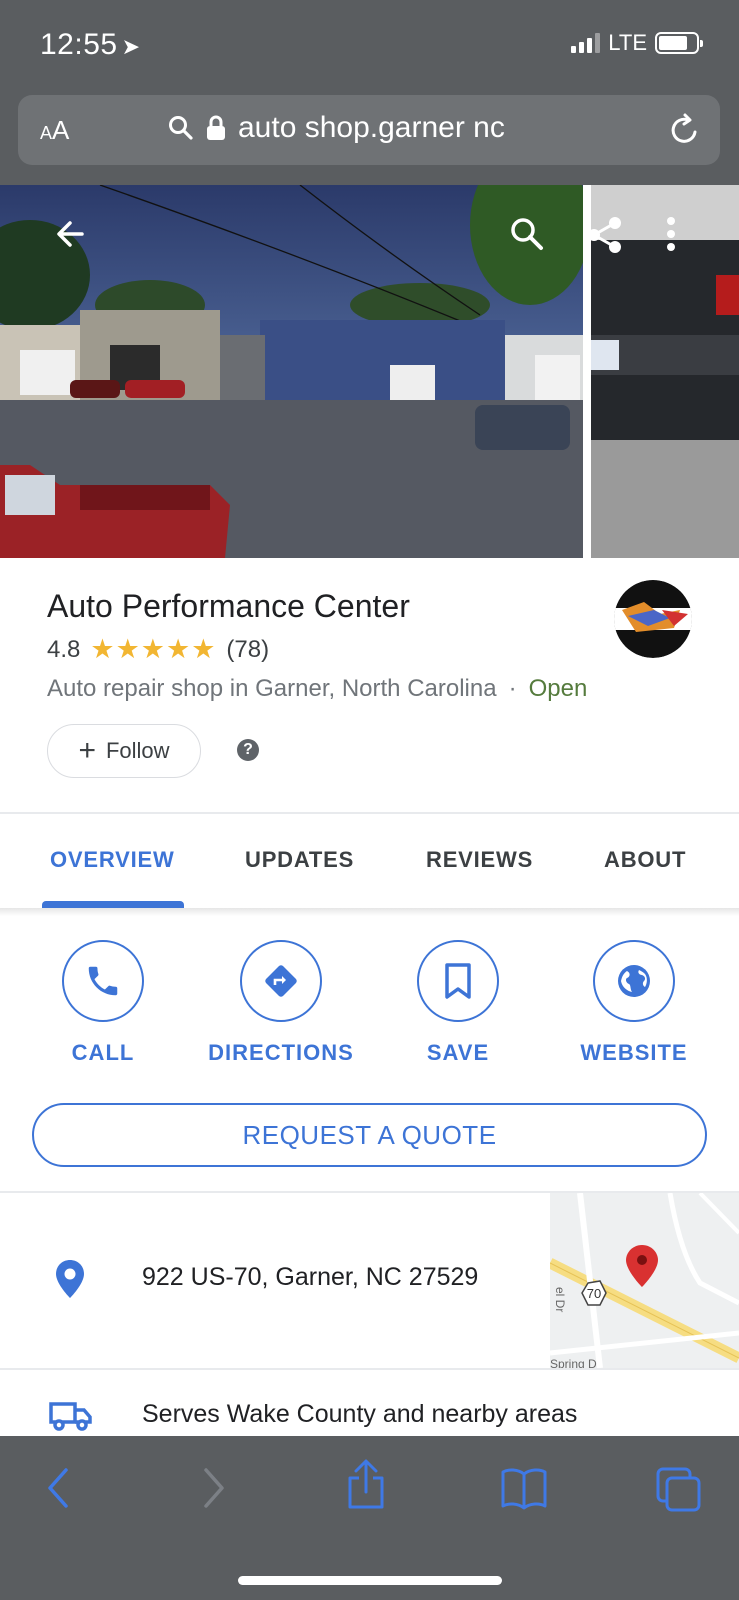 The height and width of the screenshot is (1600, 739). I want to click on website-circle, so click(634, 981).